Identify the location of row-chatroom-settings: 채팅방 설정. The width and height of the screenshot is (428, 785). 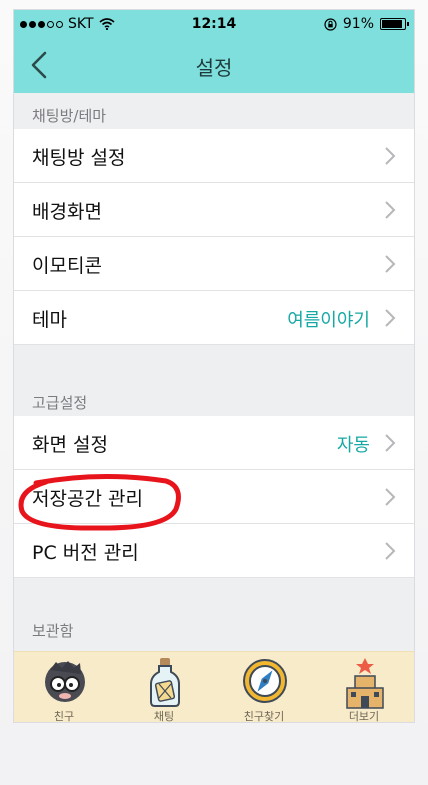
(214, 156).